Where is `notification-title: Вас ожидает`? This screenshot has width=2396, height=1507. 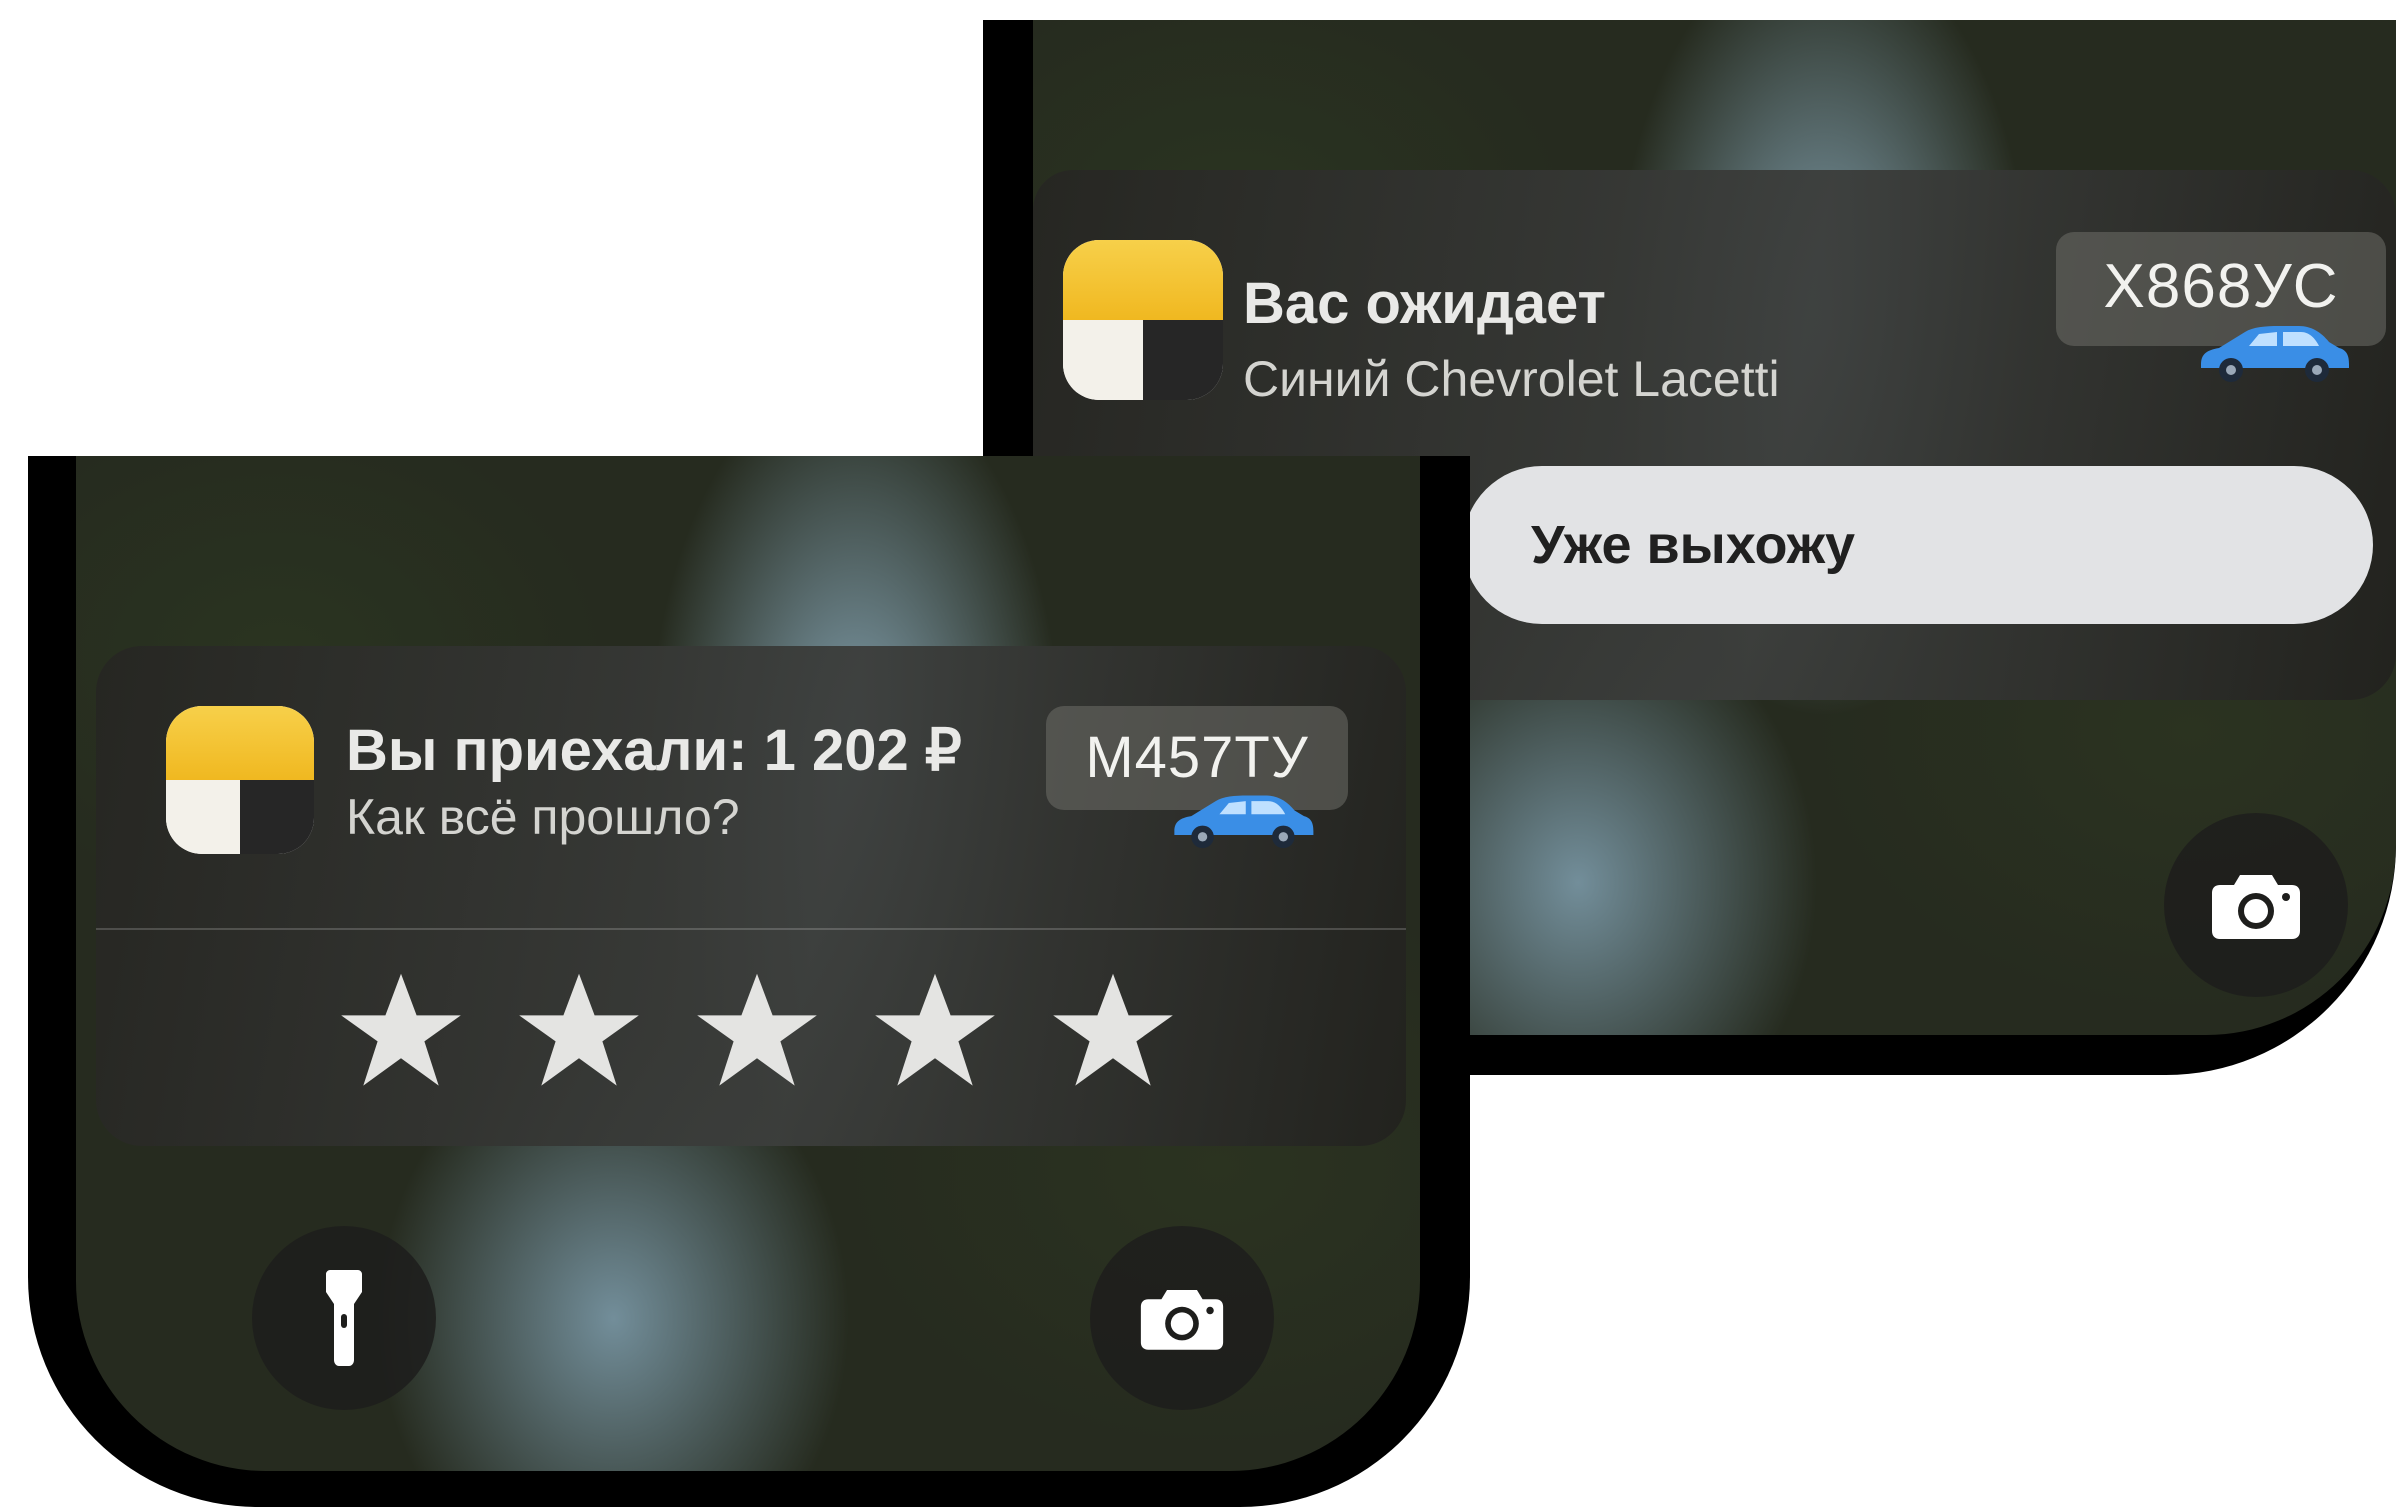 notification-title: Вас ожидает is located at coordinates (1424, 303).